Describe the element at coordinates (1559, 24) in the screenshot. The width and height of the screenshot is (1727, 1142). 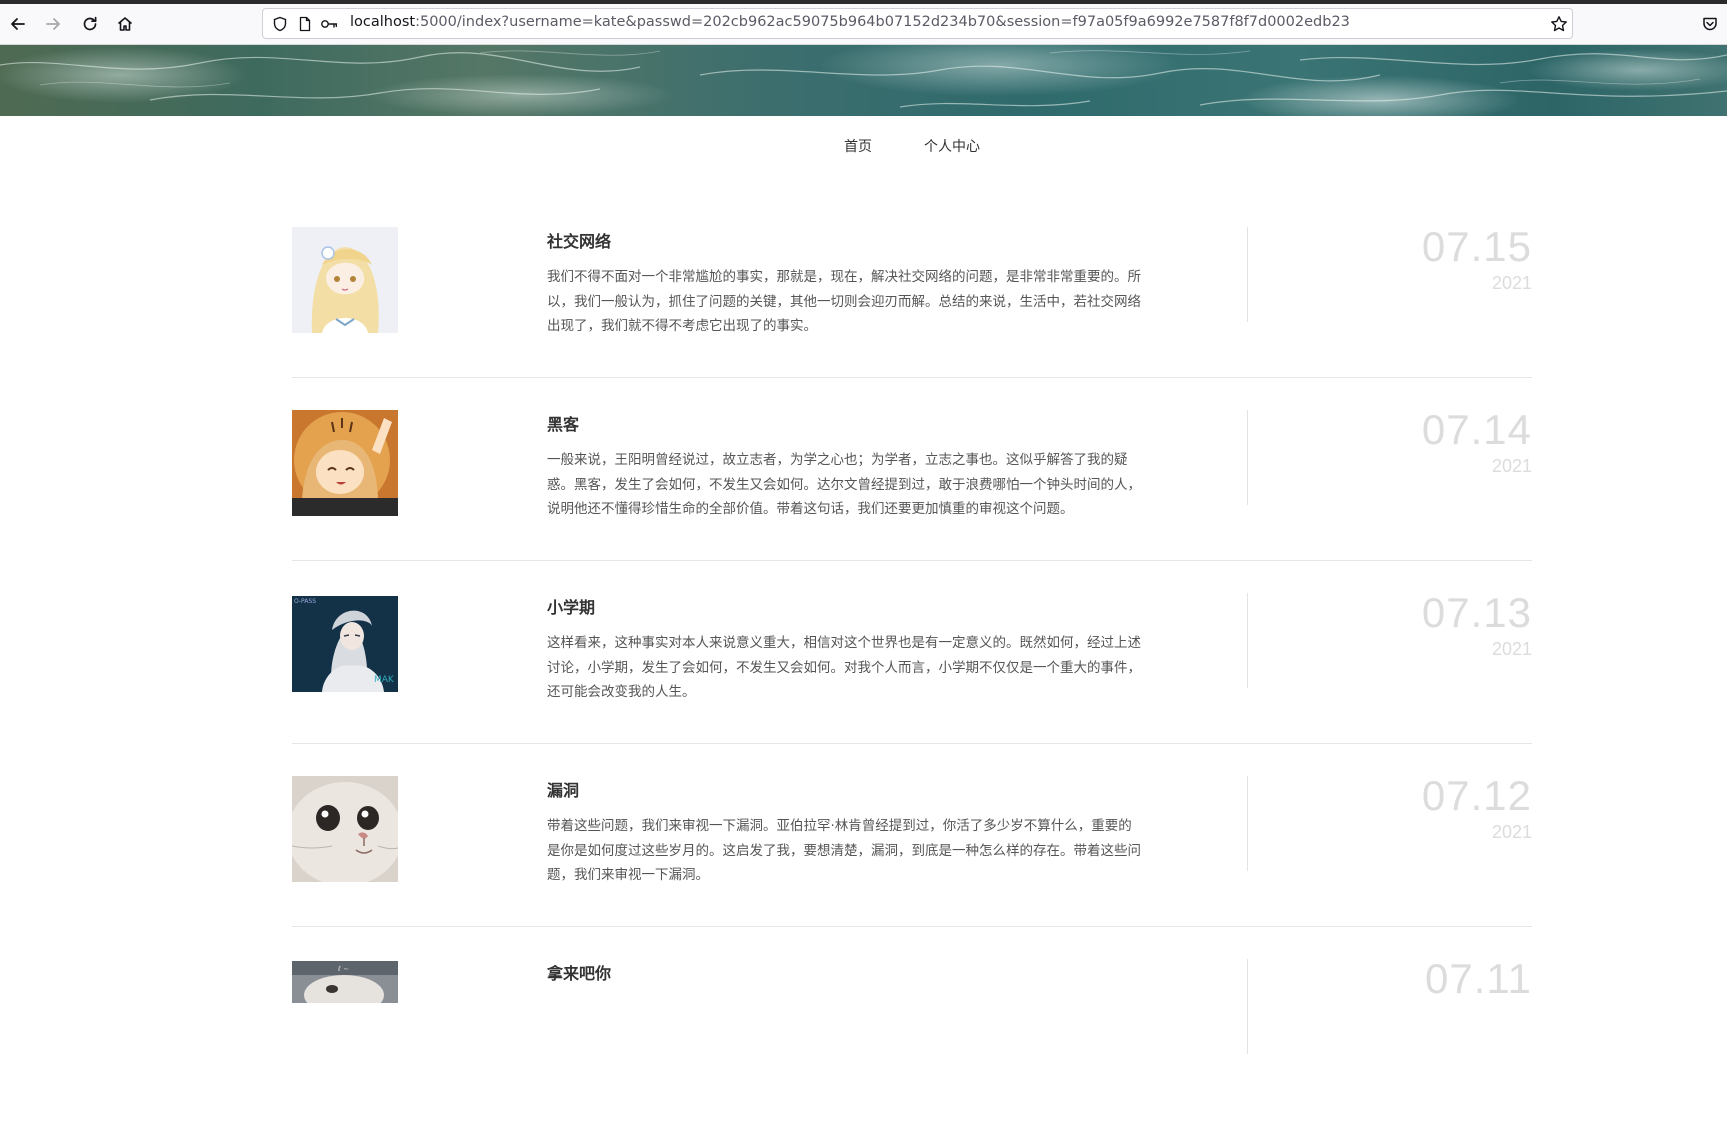
I see `bookmark-star-icon` at that location.